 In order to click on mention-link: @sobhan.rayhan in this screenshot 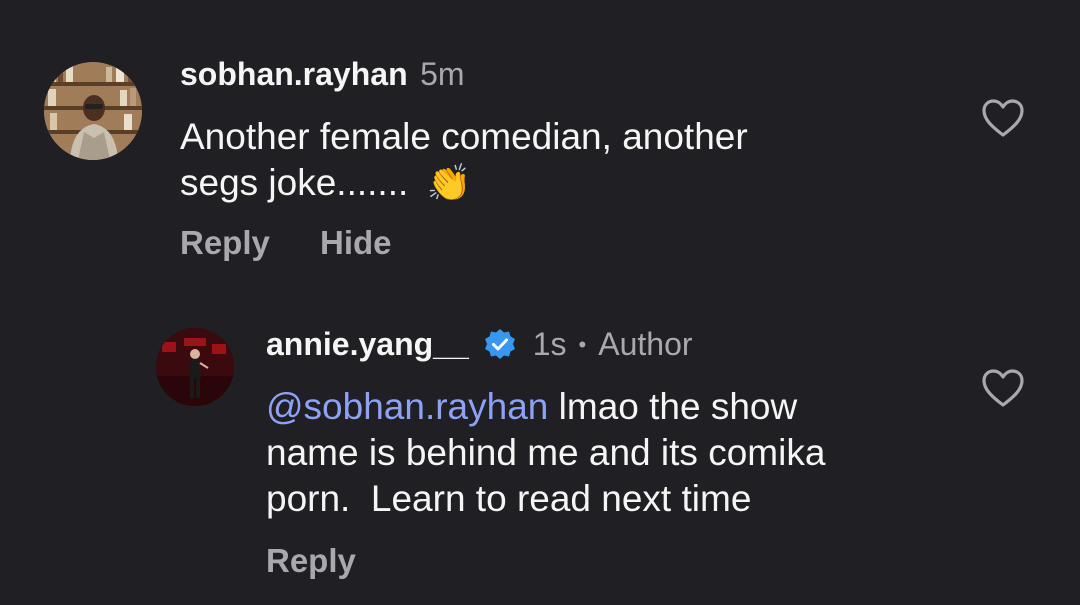, I will do `click(407, 406)`.